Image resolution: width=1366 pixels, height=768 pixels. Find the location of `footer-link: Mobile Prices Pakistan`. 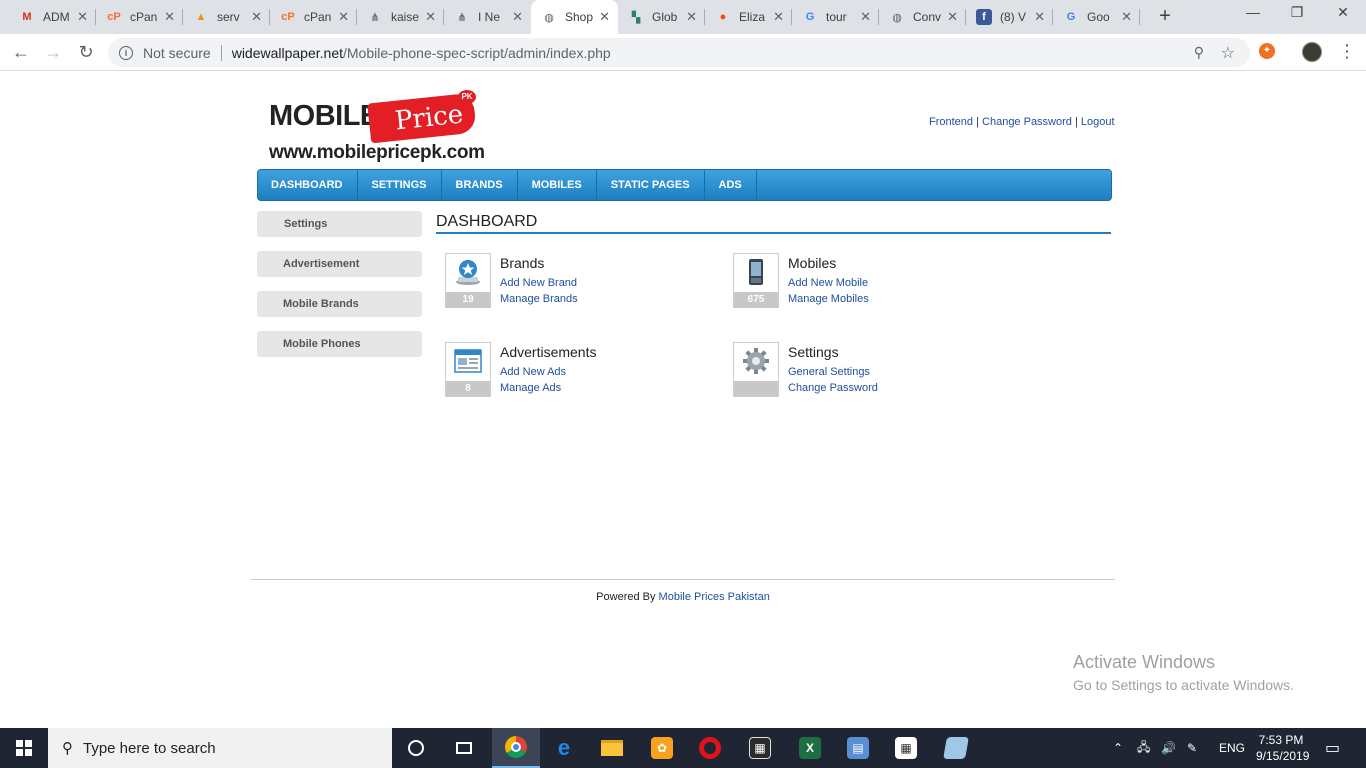

footer-link: Mobile Prices Pakistan is located at coordinates (714, 597).